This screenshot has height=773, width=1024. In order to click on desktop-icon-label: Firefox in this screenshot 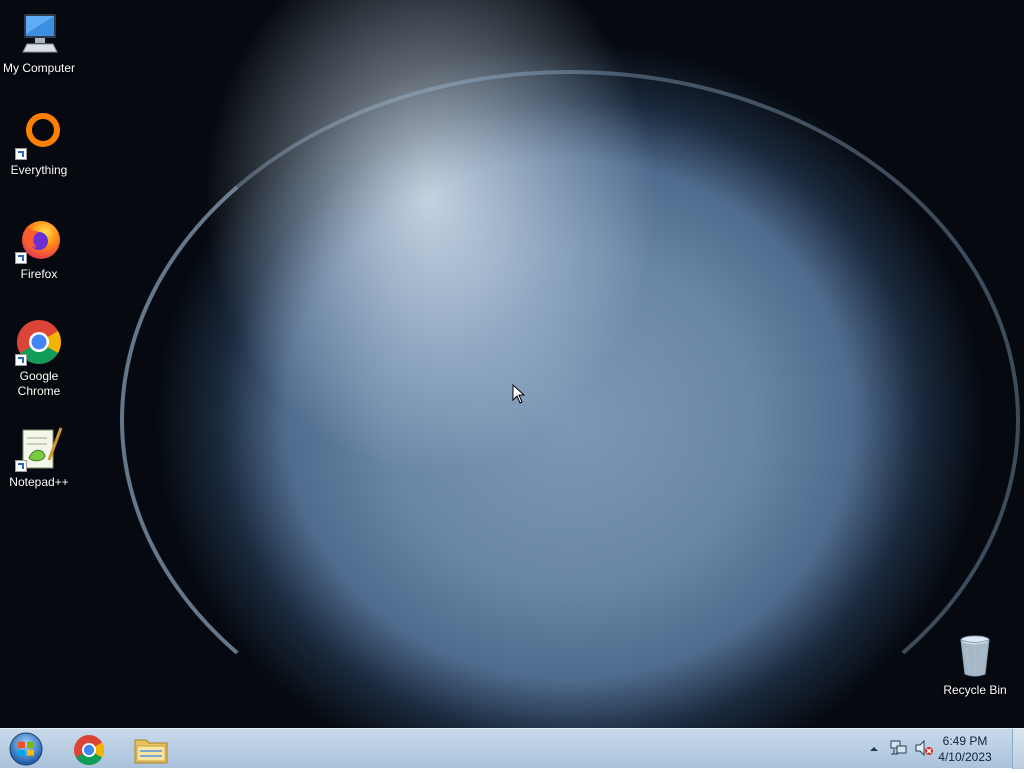, I will do `click(39, 274)`.